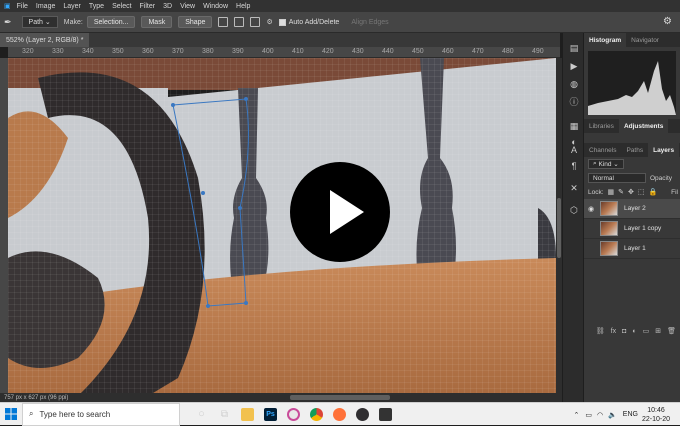  Describe the element at coordinates (606, 164) in the screenshot. I see `kind-filter-select: ⌕ Kind ⌄` at that location.